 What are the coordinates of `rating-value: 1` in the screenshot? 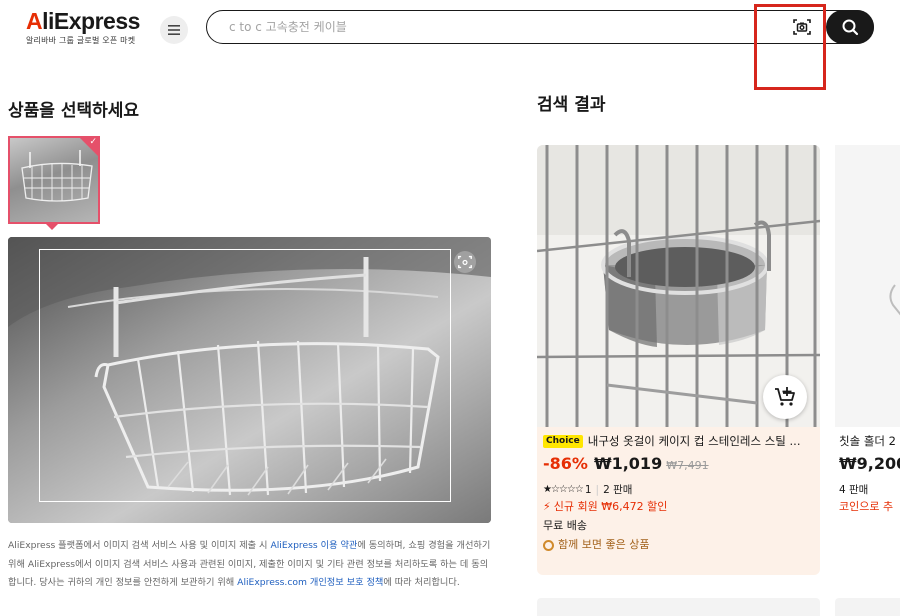 It's located at (588, 490).